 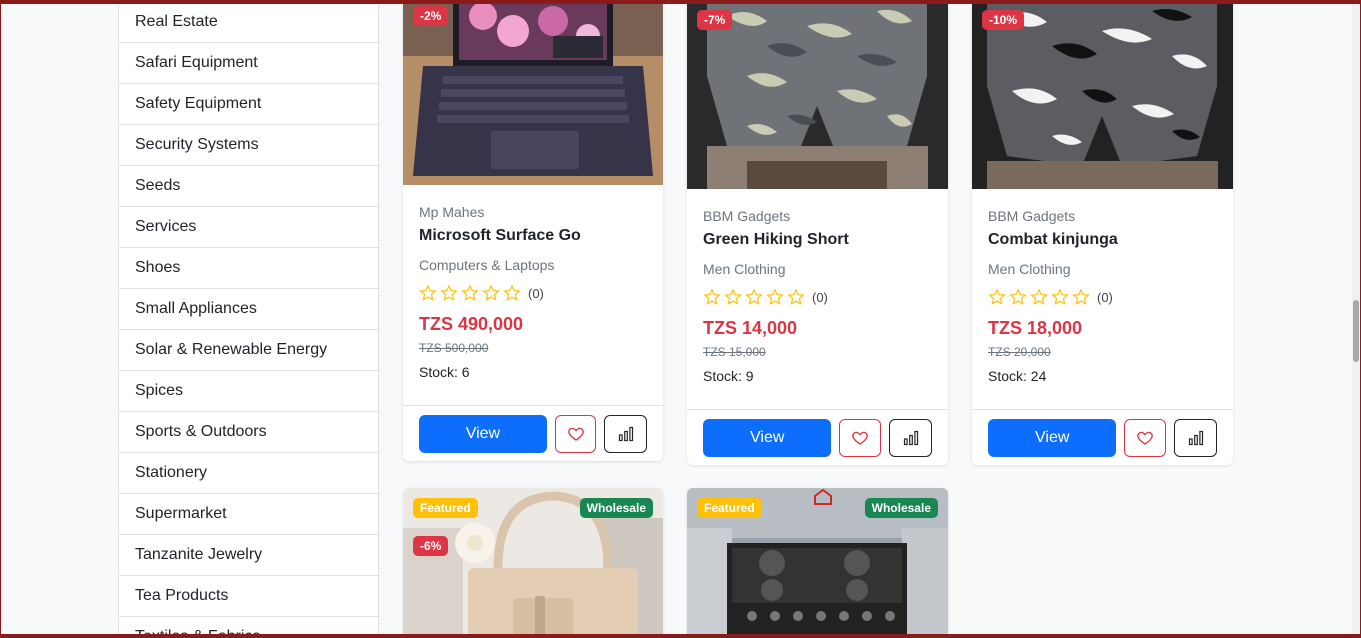 I want to click on product-image: Featured Wholesale, so click(x=817, y=563).